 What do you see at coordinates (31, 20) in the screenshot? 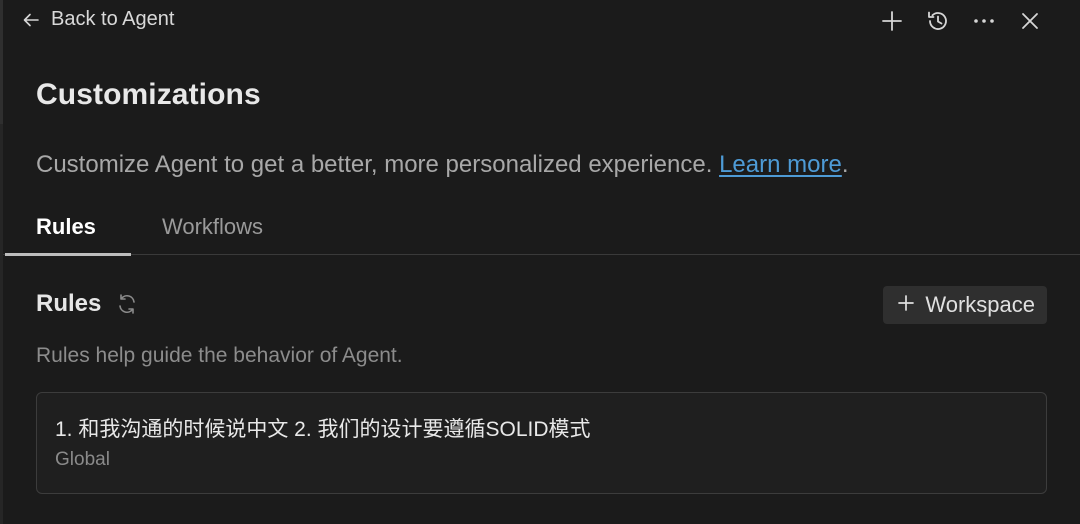
I see `arrow-left-icon` at bounding box center [31, 20].